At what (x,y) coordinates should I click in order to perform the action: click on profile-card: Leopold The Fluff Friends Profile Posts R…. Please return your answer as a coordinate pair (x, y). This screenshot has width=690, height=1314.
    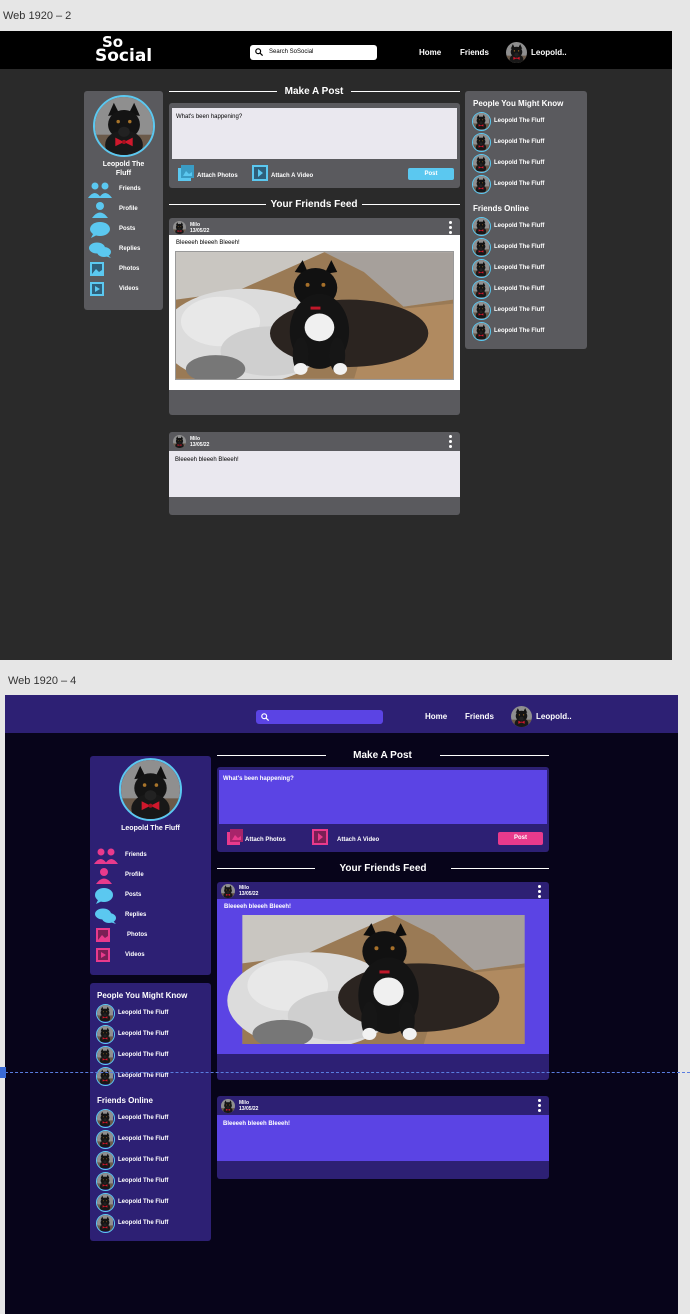
    Looking at the image, I should click on (123, 200).